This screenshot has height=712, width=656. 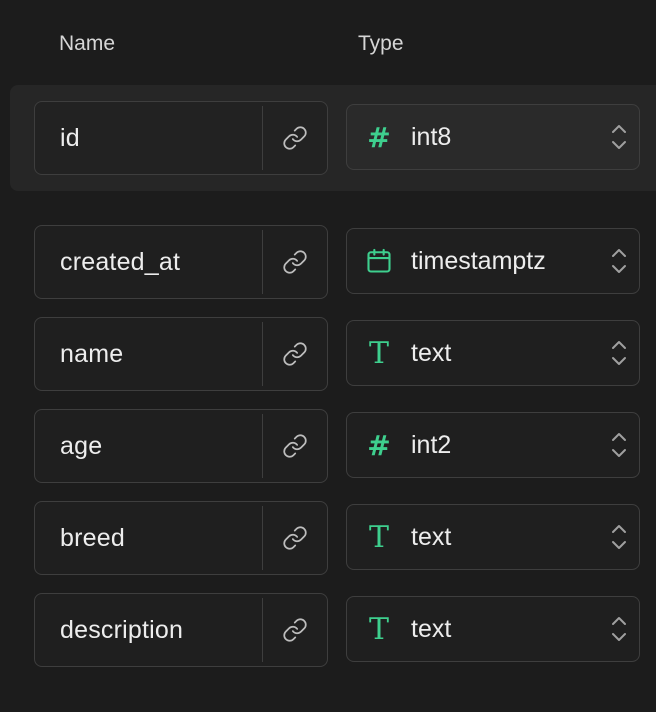 What do you see at coordinates (379, 260) in the screenshot?
I see `calendar-icon` at bounding box center [379, 260].